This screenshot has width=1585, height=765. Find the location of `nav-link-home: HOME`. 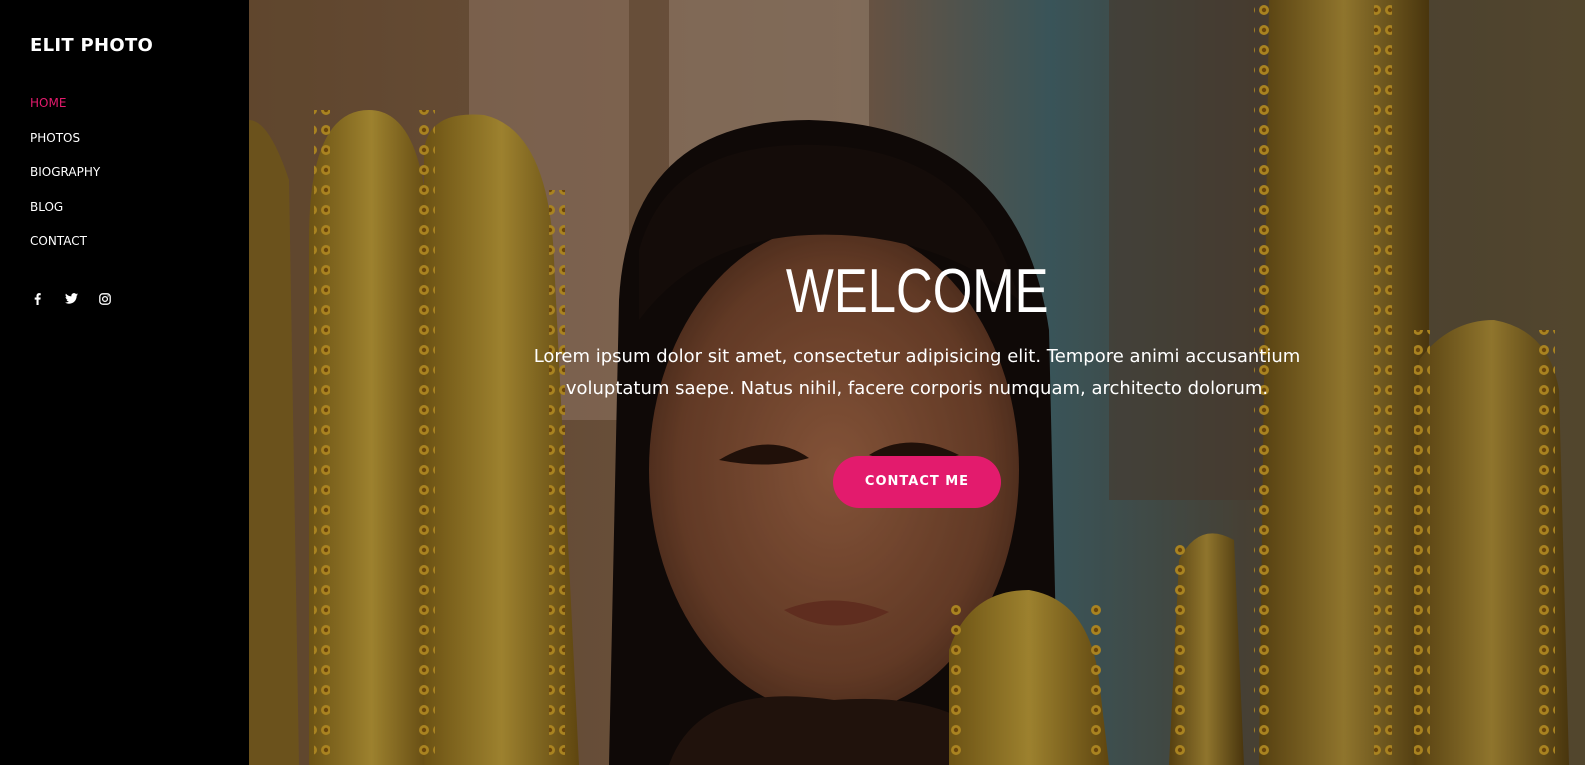

nav-link-home: HOME is located at coordinates (48, 103).